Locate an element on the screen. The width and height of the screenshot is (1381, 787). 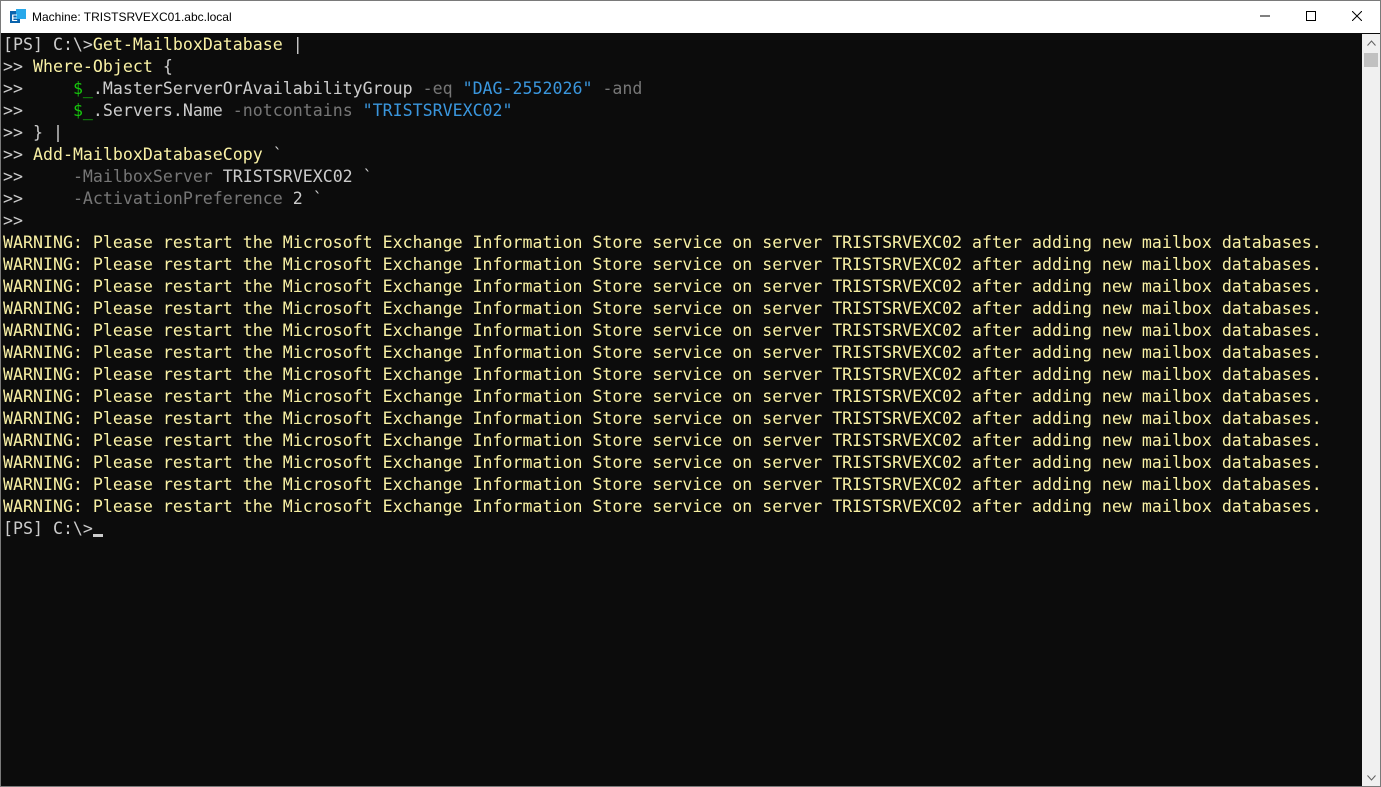
console-line: >> } | is located at coordinates (681, 133).